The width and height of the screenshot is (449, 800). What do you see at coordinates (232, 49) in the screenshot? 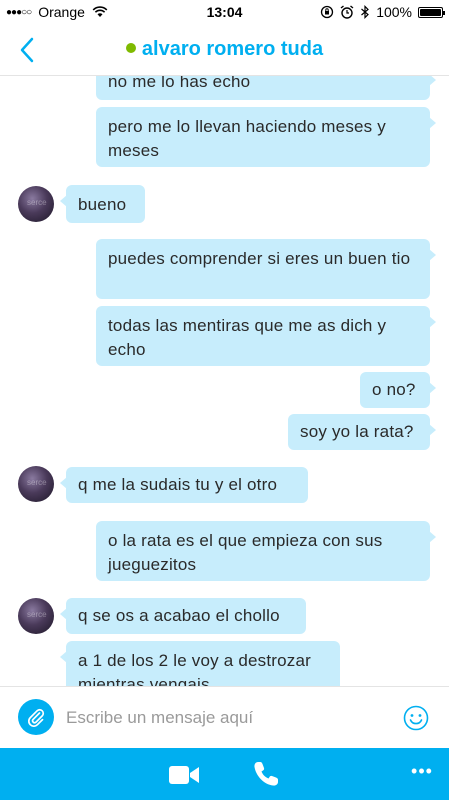
I see `contact-name: alvaro romero tuda` at bounding box center [232, 49].